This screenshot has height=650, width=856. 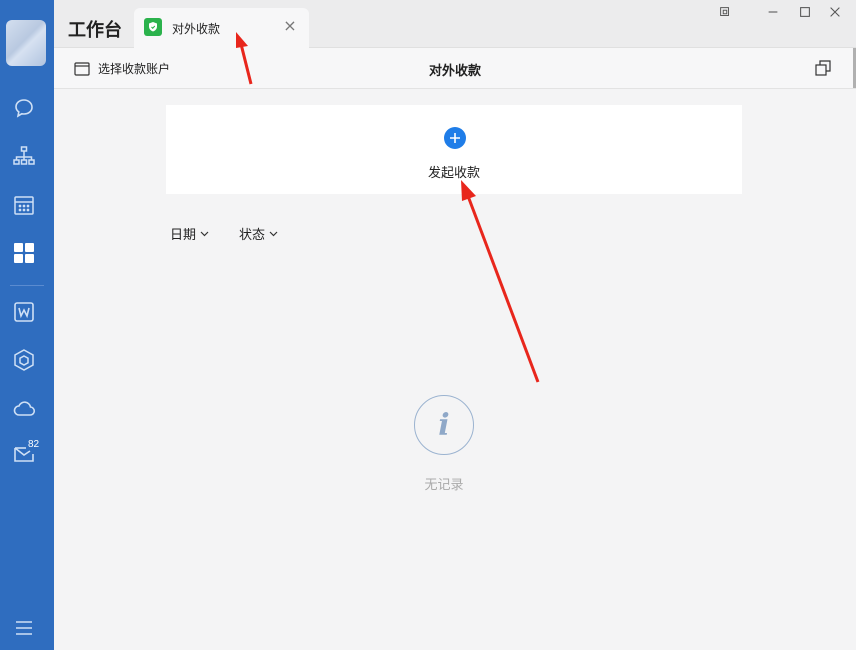 I want to click on shield-icon, so click(x=153, y=27).